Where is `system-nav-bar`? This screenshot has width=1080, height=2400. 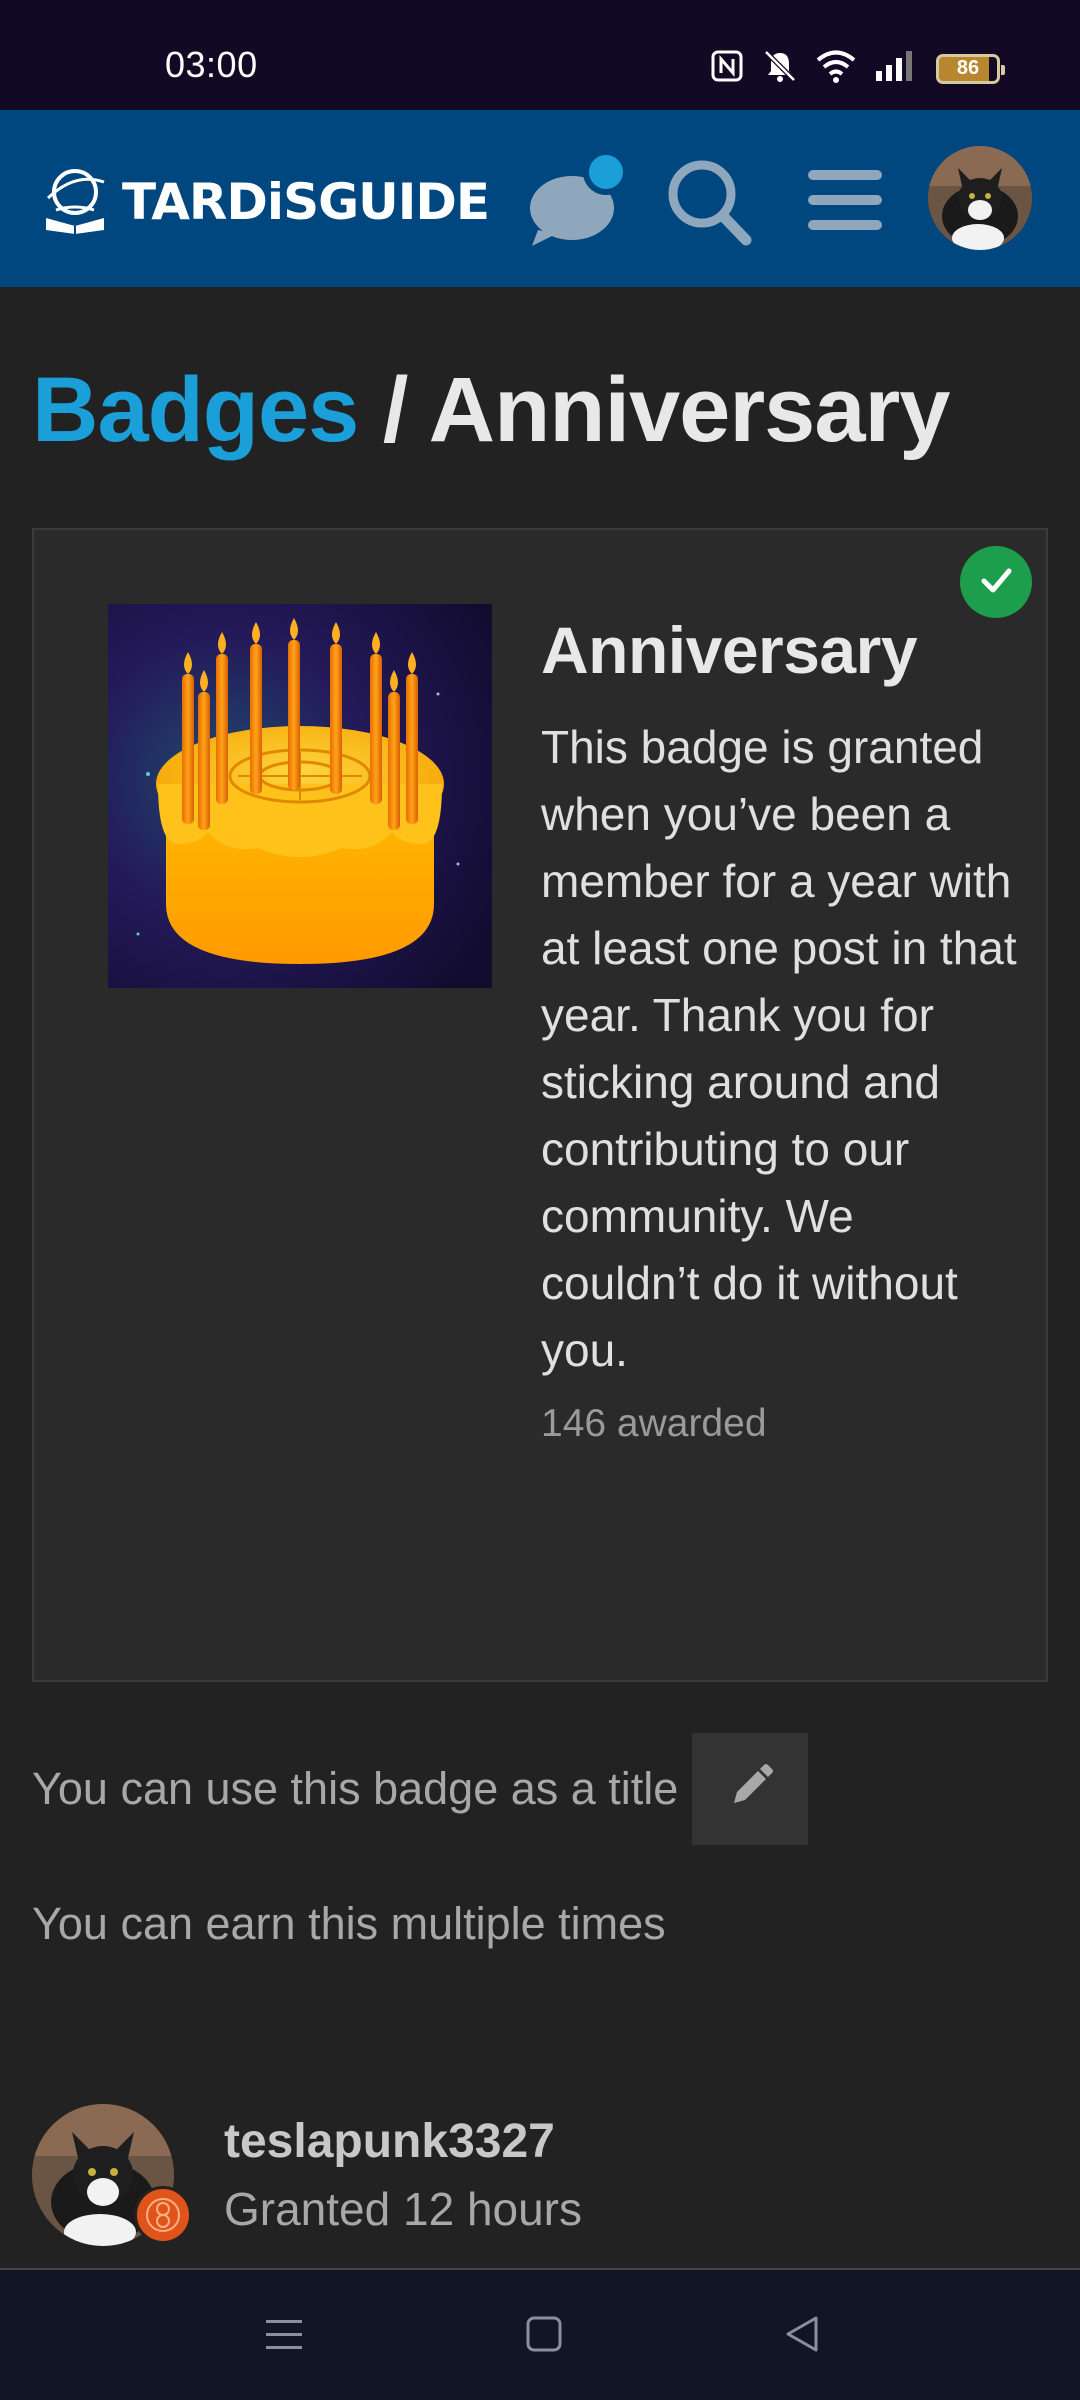 system-nav-bar is located at coordinates (540, 2335).